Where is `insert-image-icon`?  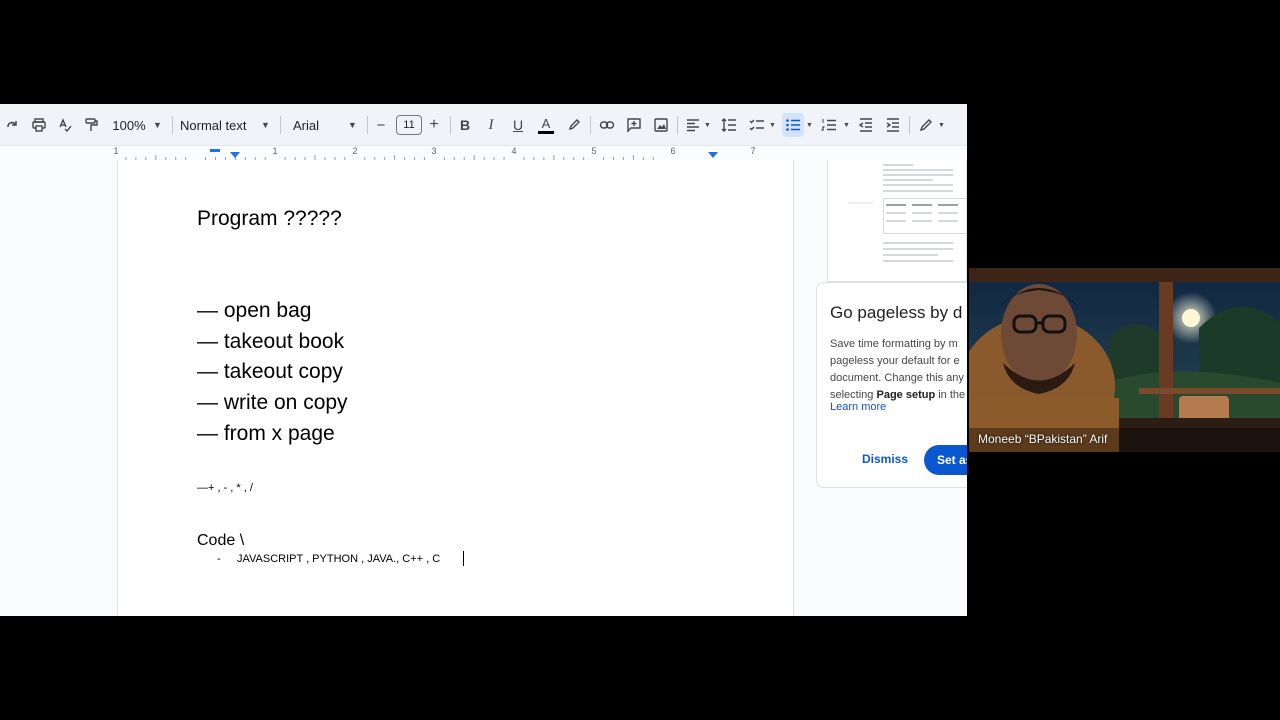 insert-image-icon is located at coordinates (661, 125).